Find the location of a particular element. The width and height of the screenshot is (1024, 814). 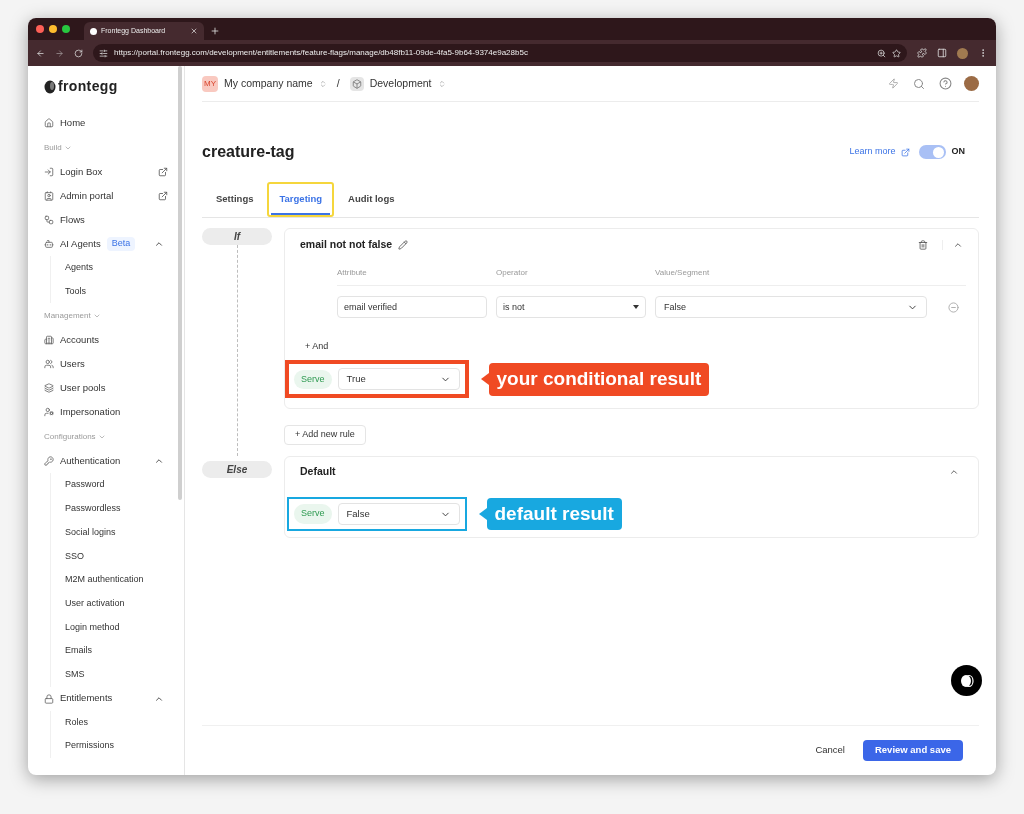

id-card-icon is located at coordinates (49, 196).